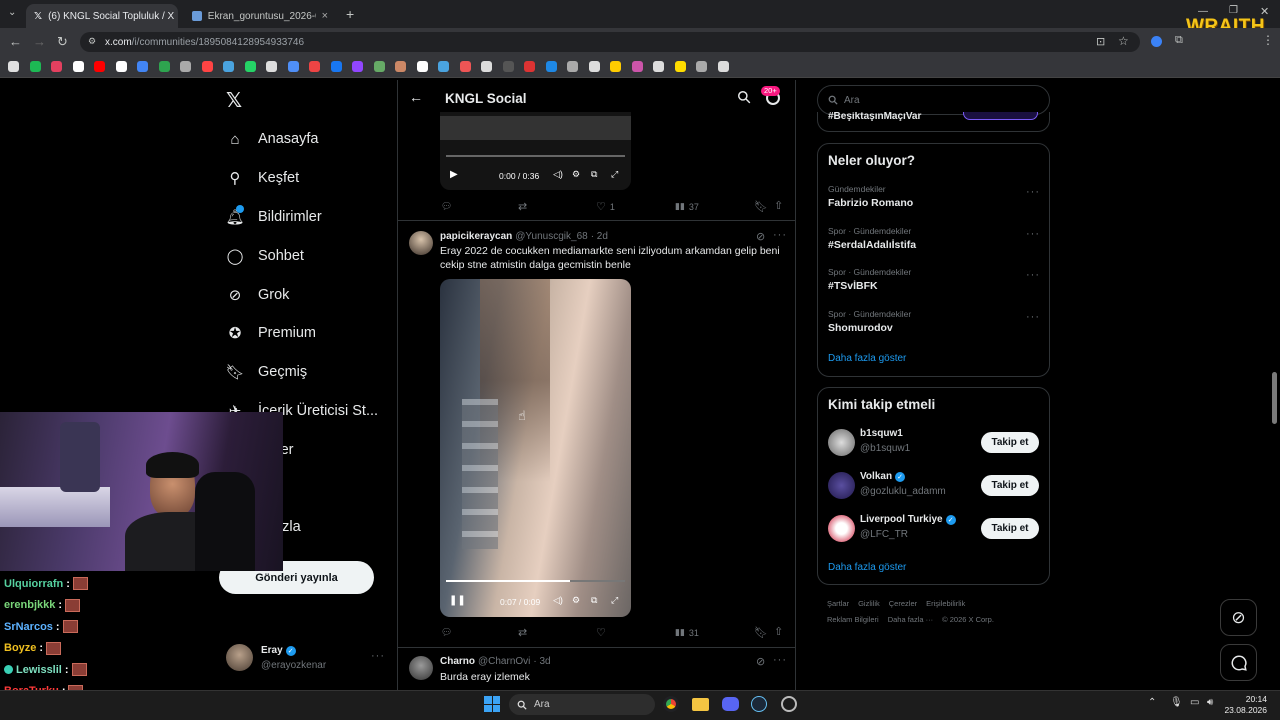 This screenshot has width=1280, height=720. What do you see at coordinates (599, 236) in the screenshot?
I see `tweet-time: · 2d` at bounding box center [599, 236].